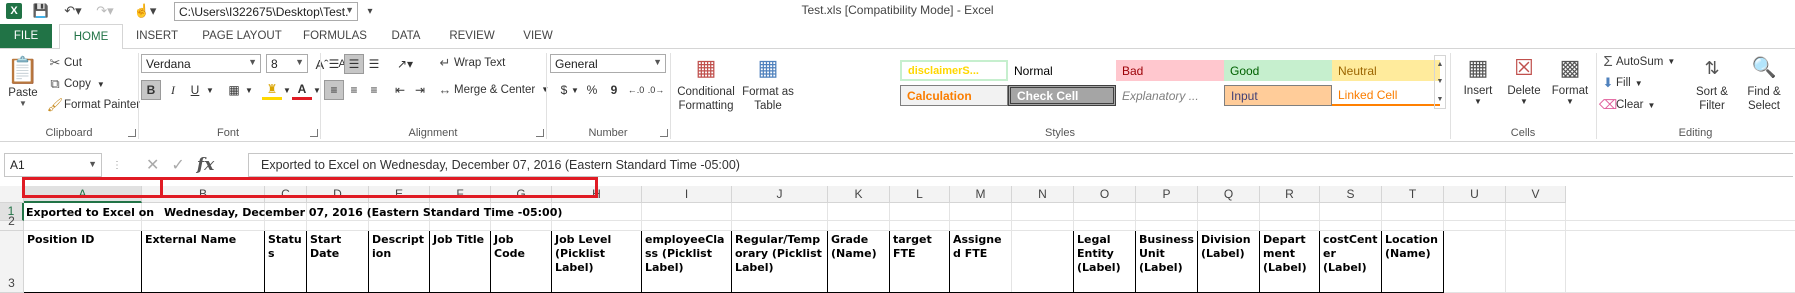  Describe the element at coordinates (286, 262) in the screenshot. I see `header-cell: Status` at that location.